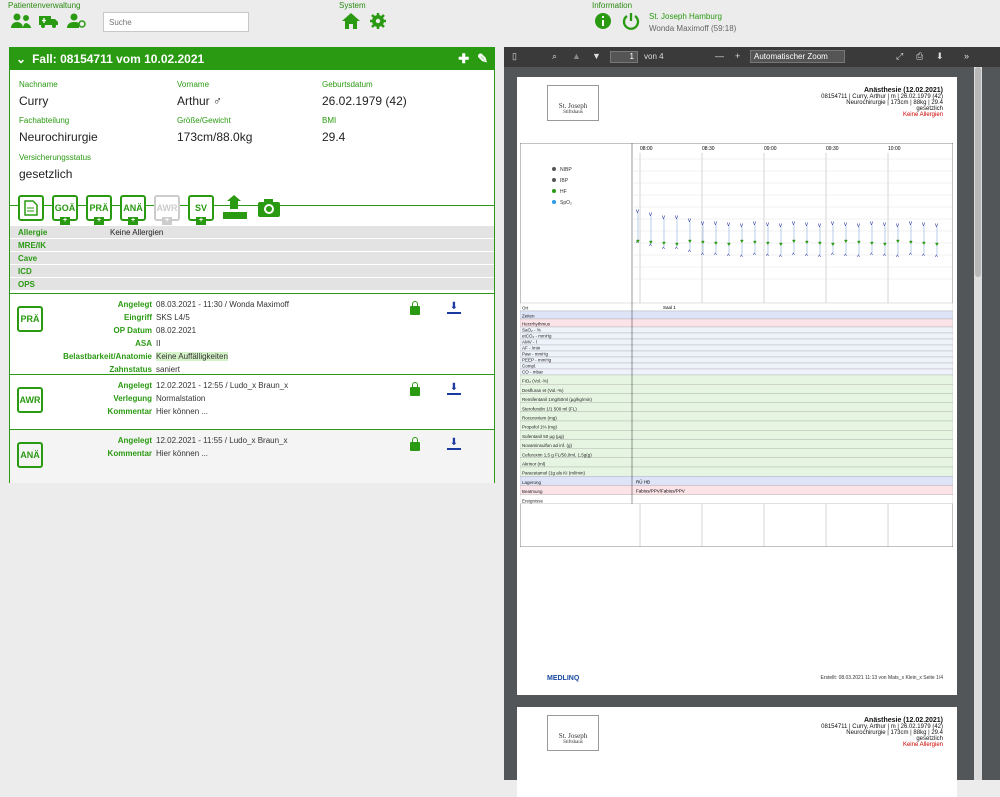 The image size is (1000, 797). I want to click on chart-row-label: Paw - mmHg, so click(535, 354).